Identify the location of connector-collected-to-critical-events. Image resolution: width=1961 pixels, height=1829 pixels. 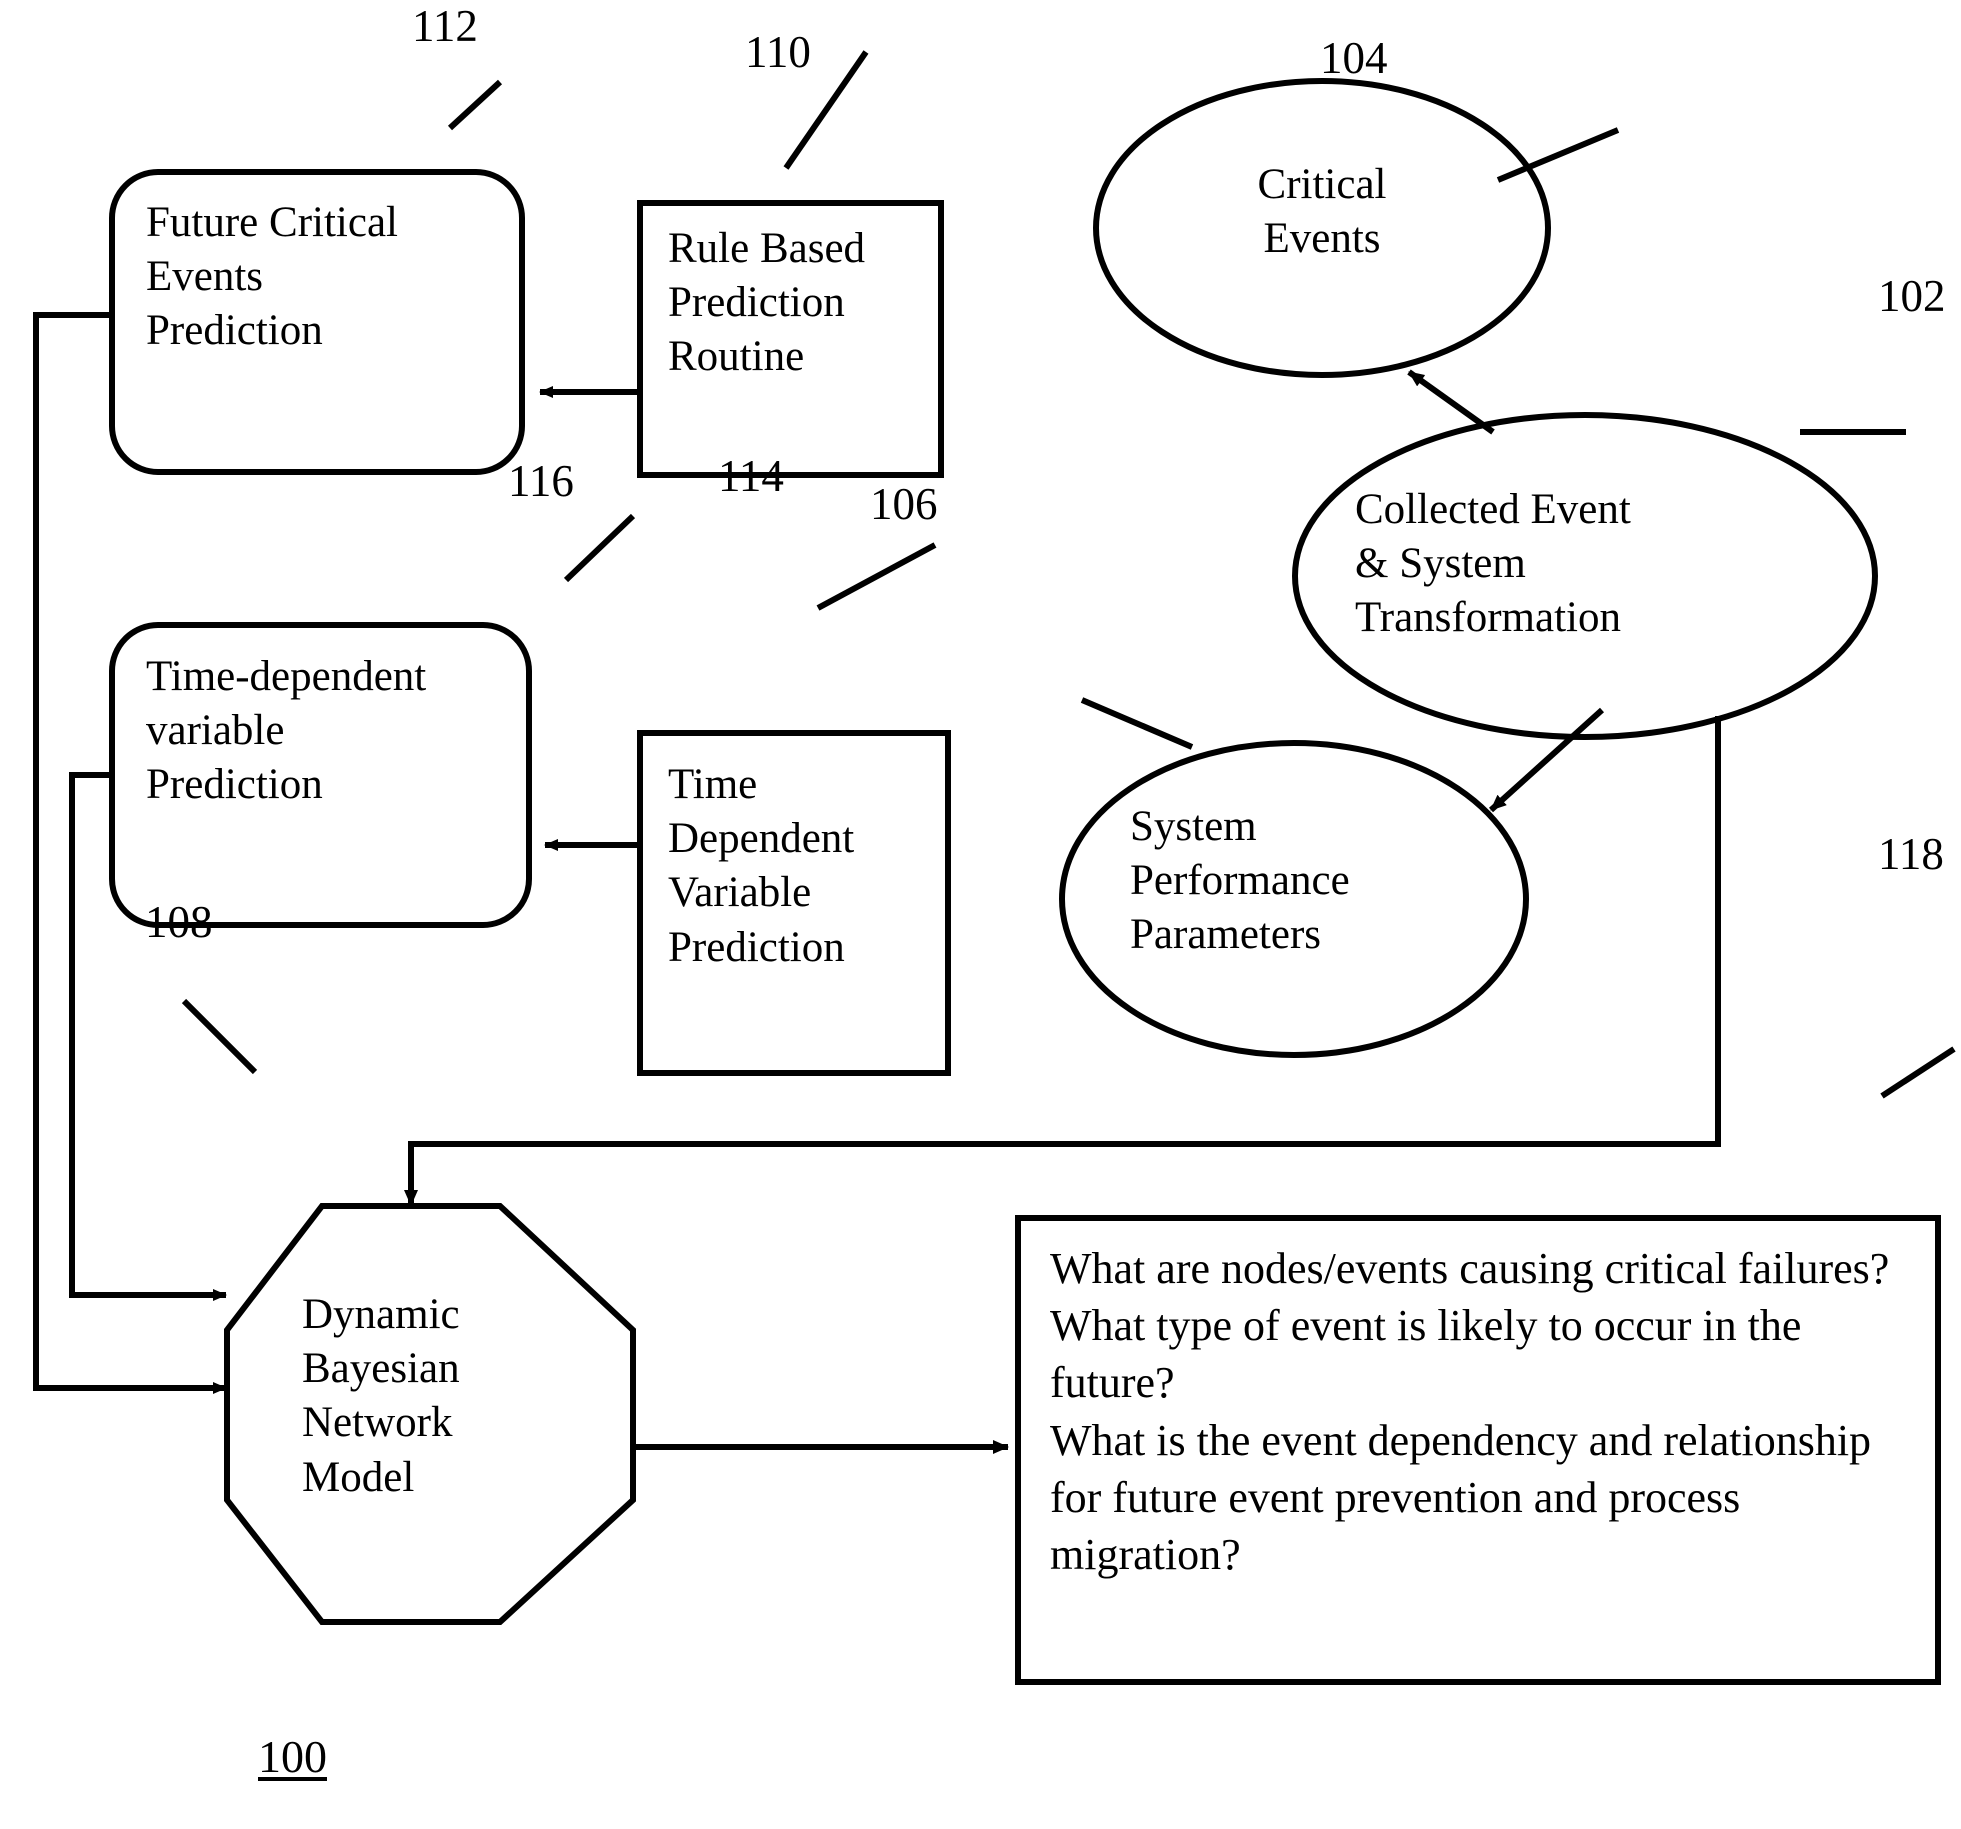
(1451, 402).